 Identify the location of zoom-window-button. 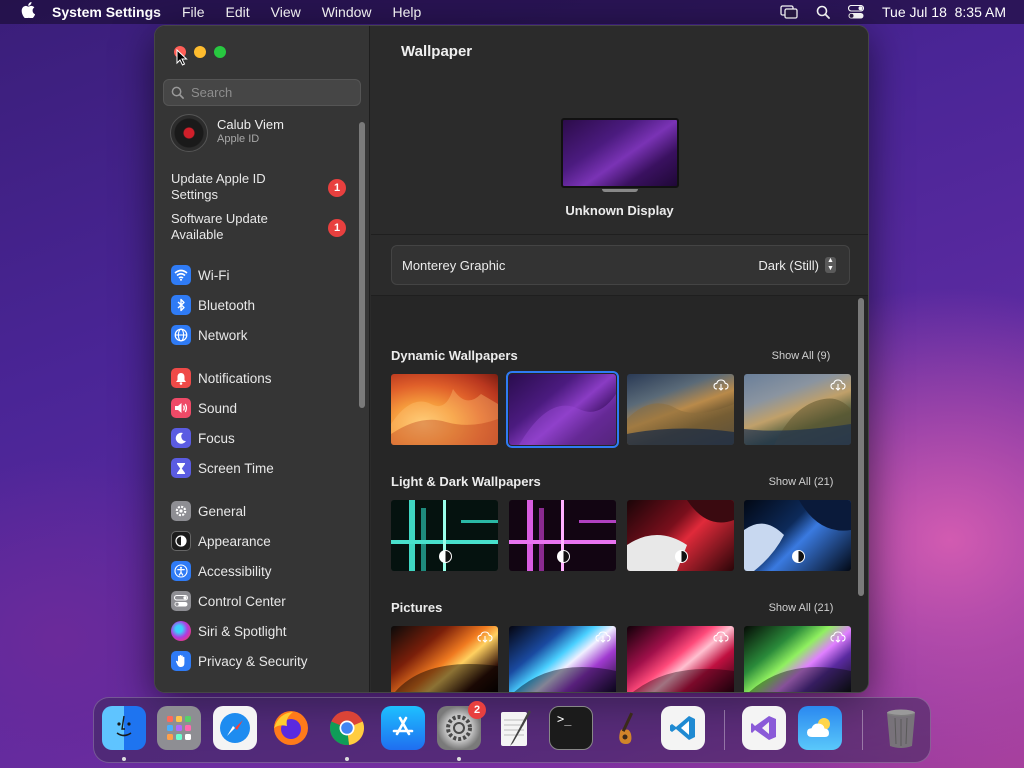
(220, 52).